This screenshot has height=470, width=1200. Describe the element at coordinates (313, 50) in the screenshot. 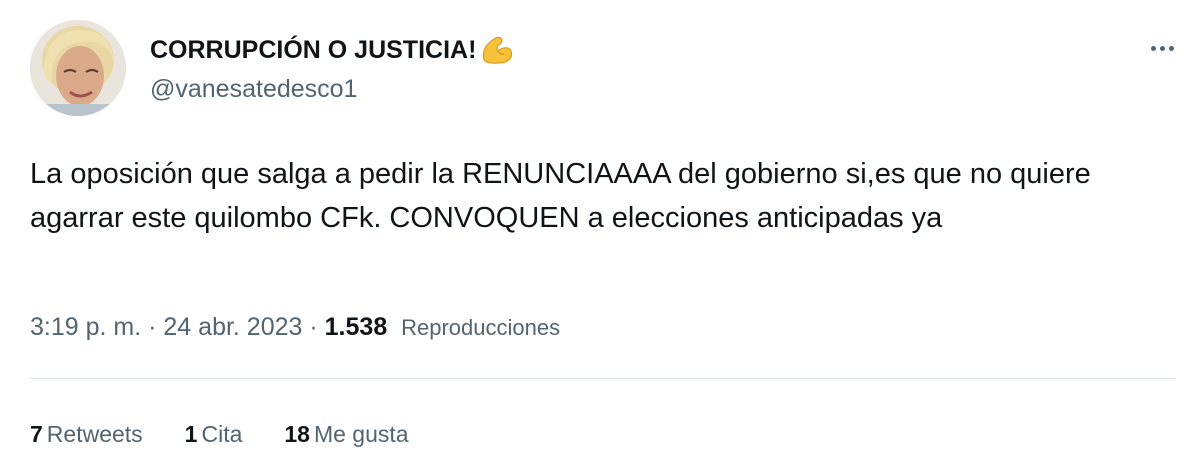

I see `author-display-name: CORRUPCIÓN O JUSTICIA!` at that location.